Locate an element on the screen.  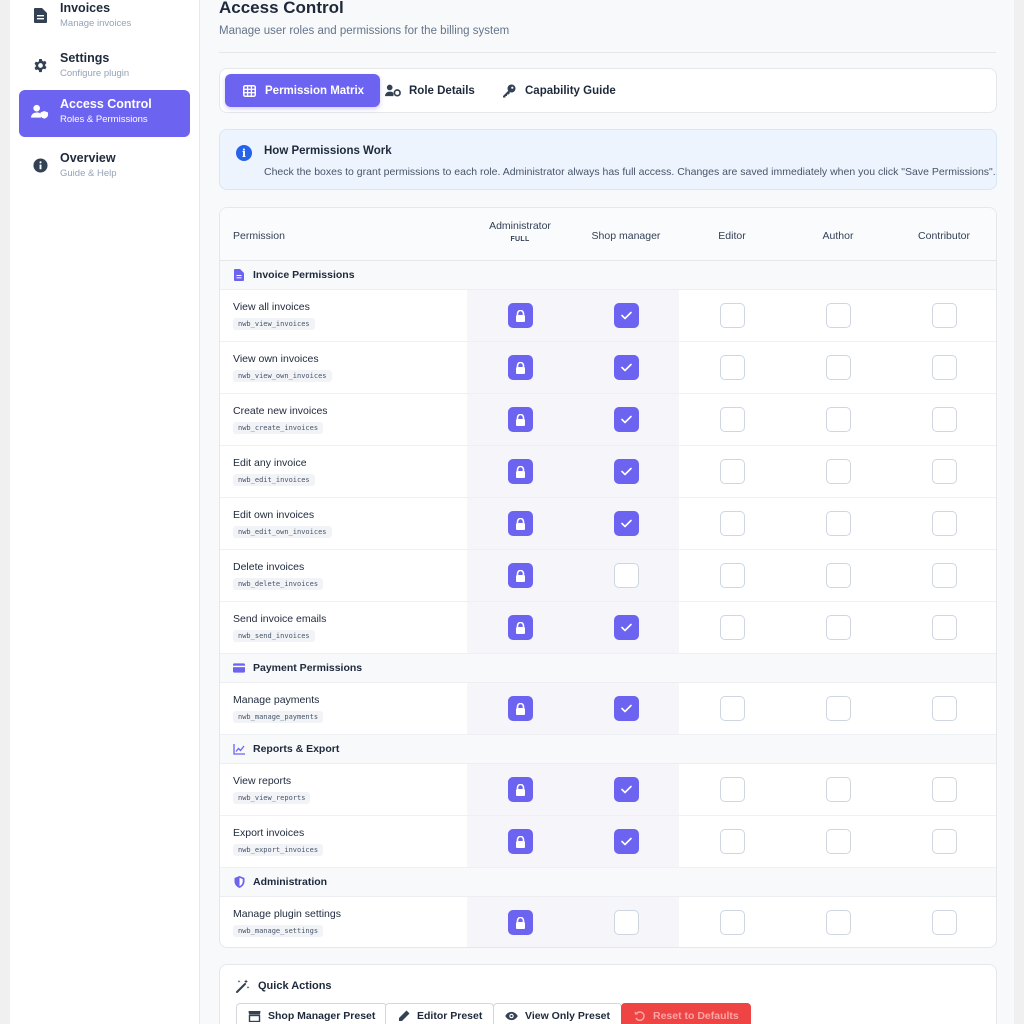
sidebar-item-title: Invoices is located at coordinates (85, 8).